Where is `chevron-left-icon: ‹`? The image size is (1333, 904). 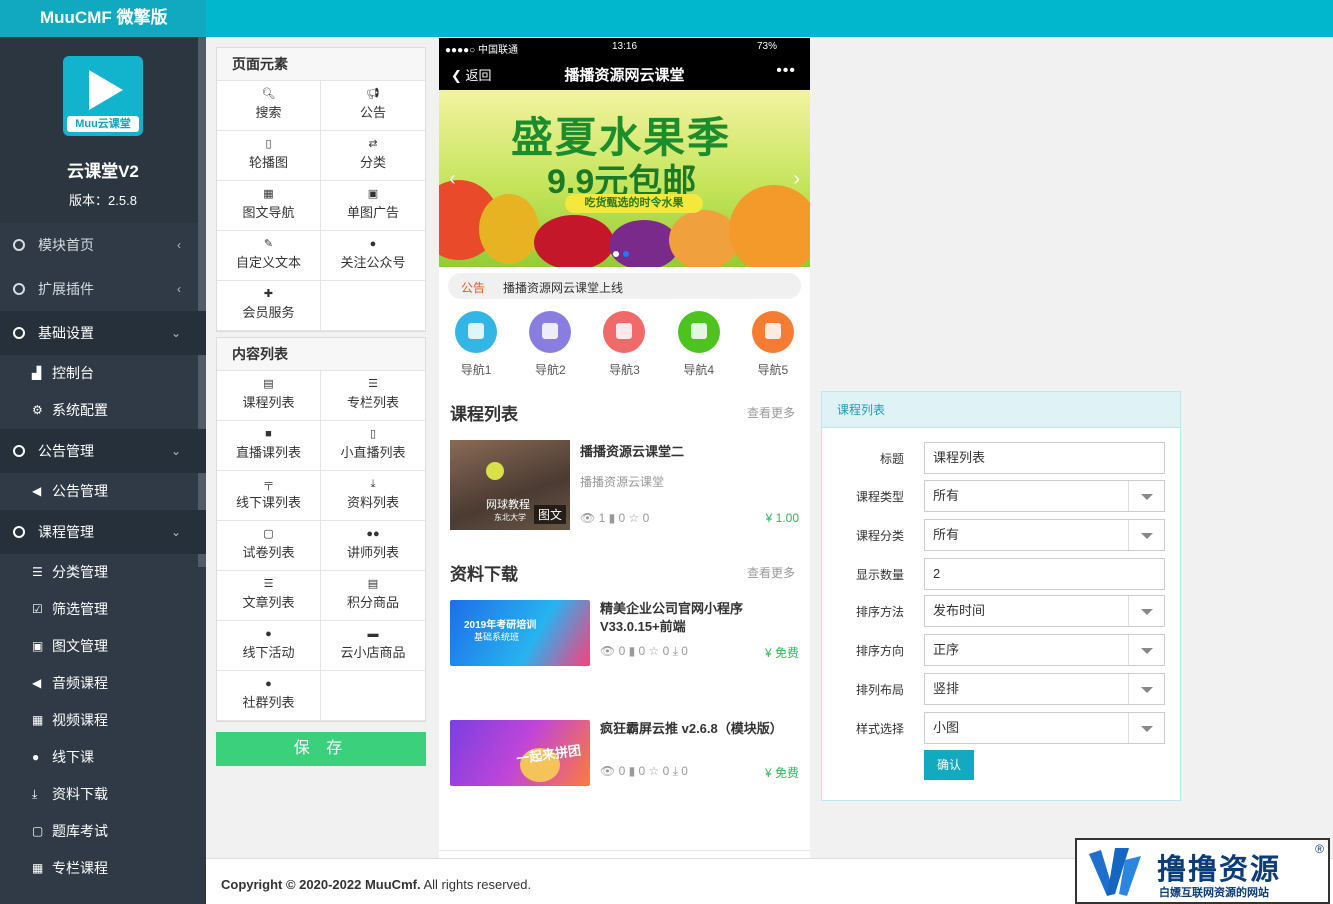
chevron-left-icon: ‹ is located at coordinates (452, 179).